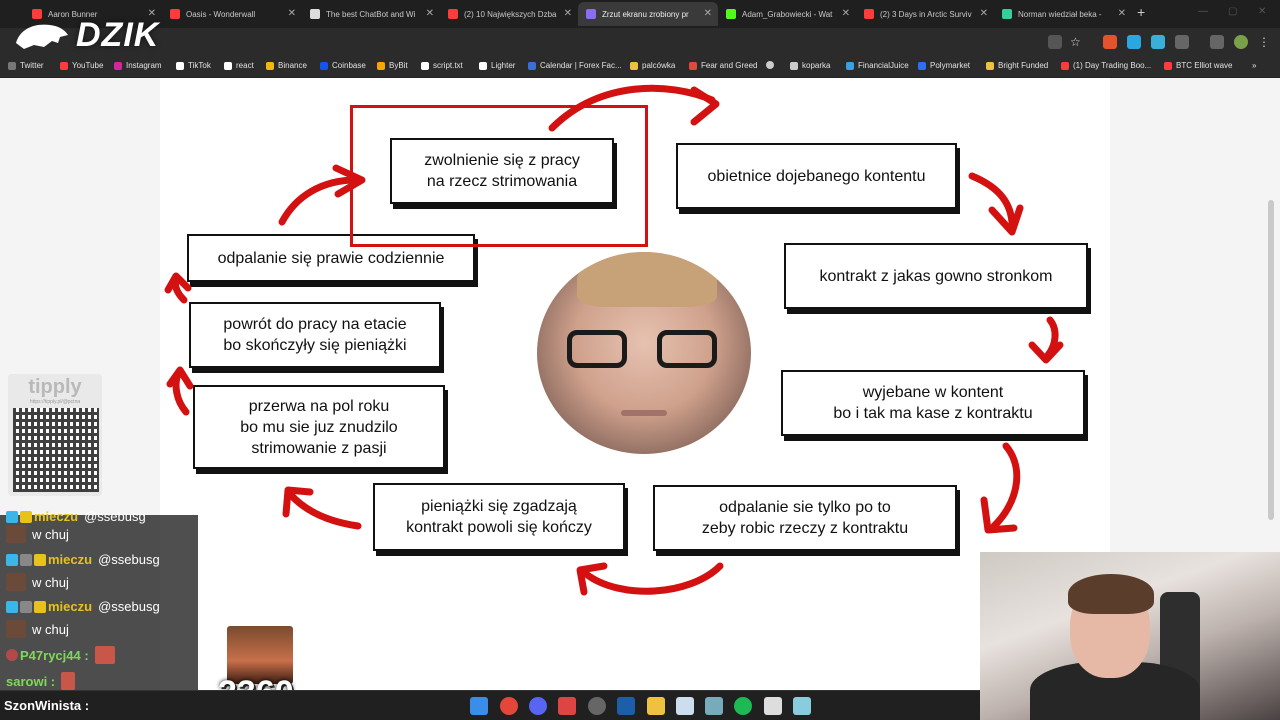 The width and height of the screenshot is (1280, 720). What do you see at coordinates (43, 681) in the screenshot?
I see `chat-message: sarowi :` at bounding box center [43, 681].